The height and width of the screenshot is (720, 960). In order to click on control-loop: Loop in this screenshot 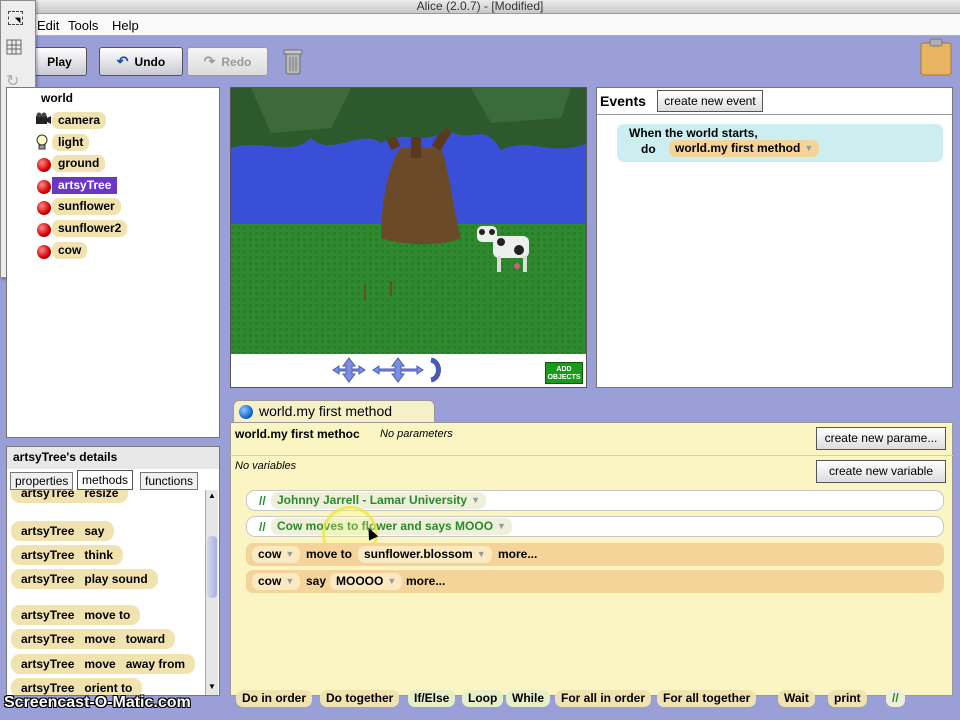, I will do `click(483, 698)`.